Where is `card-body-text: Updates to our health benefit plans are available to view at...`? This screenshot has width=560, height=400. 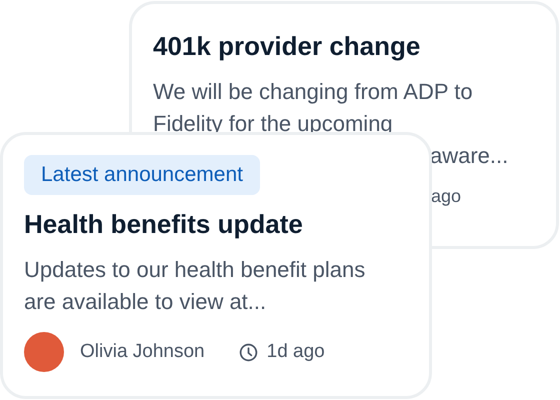 card-body-text: Updates to our health benefit plans are available to view at... is located at coordinates (195, 286).